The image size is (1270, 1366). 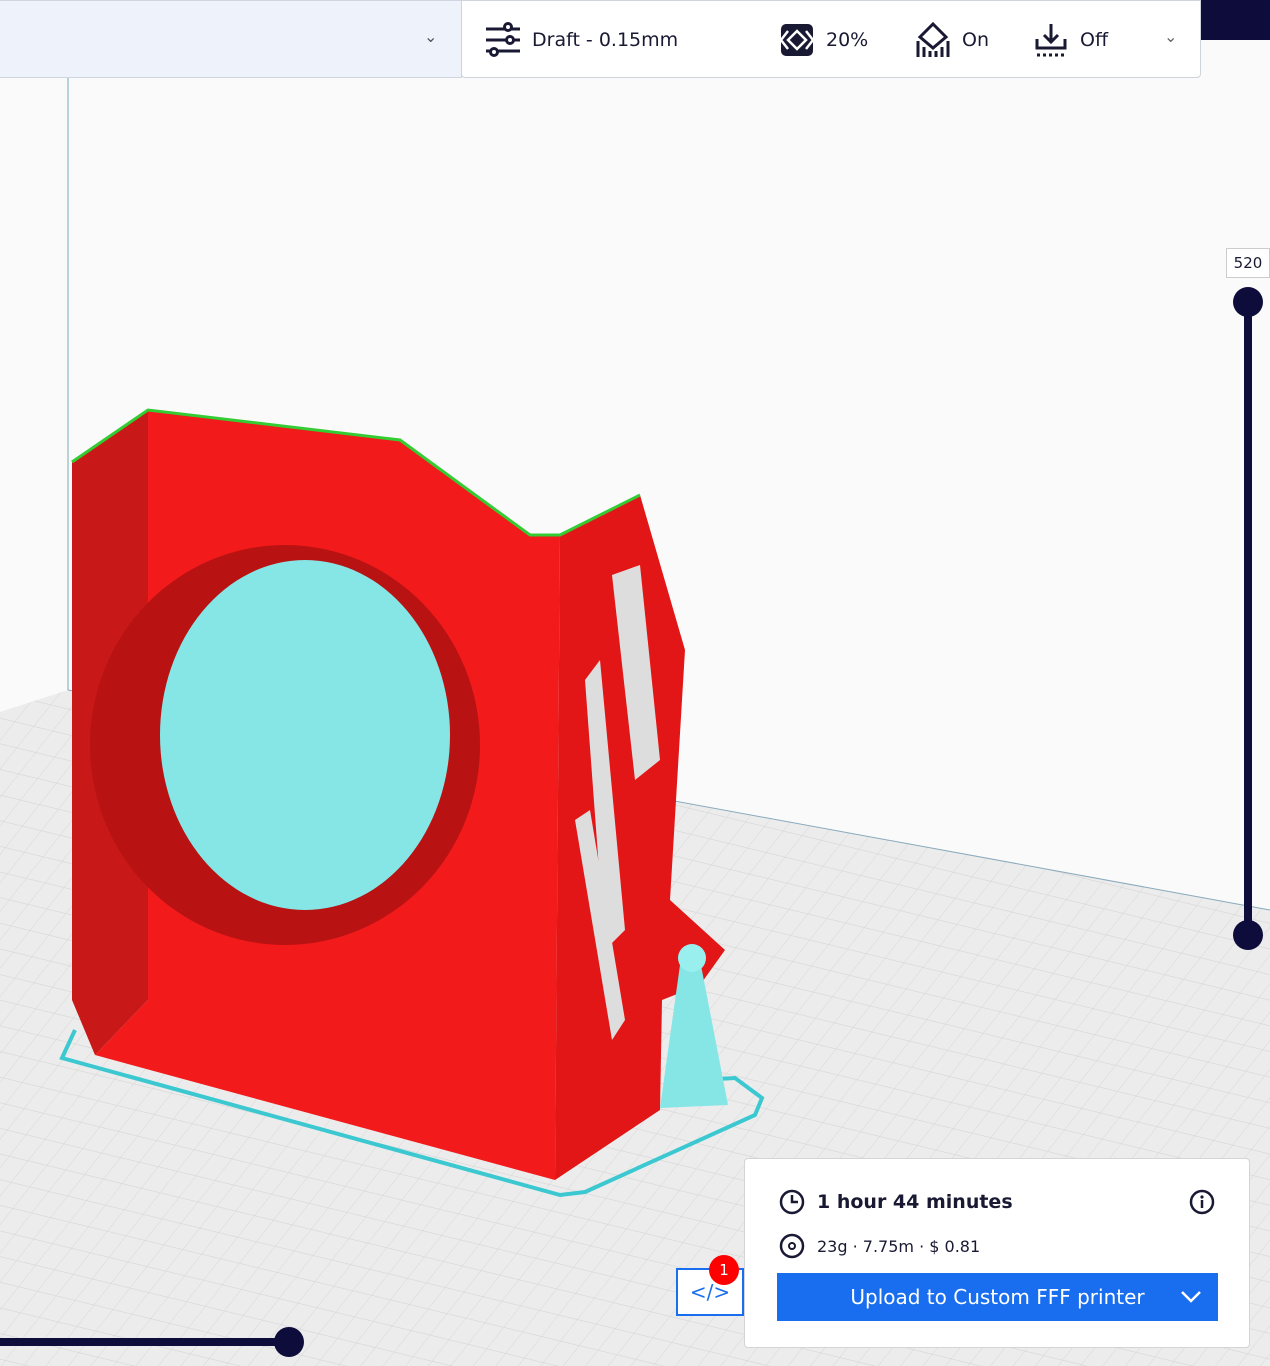 I want to click on profile-setting: Draft - 0.15mm, so click(x=581, y=40).